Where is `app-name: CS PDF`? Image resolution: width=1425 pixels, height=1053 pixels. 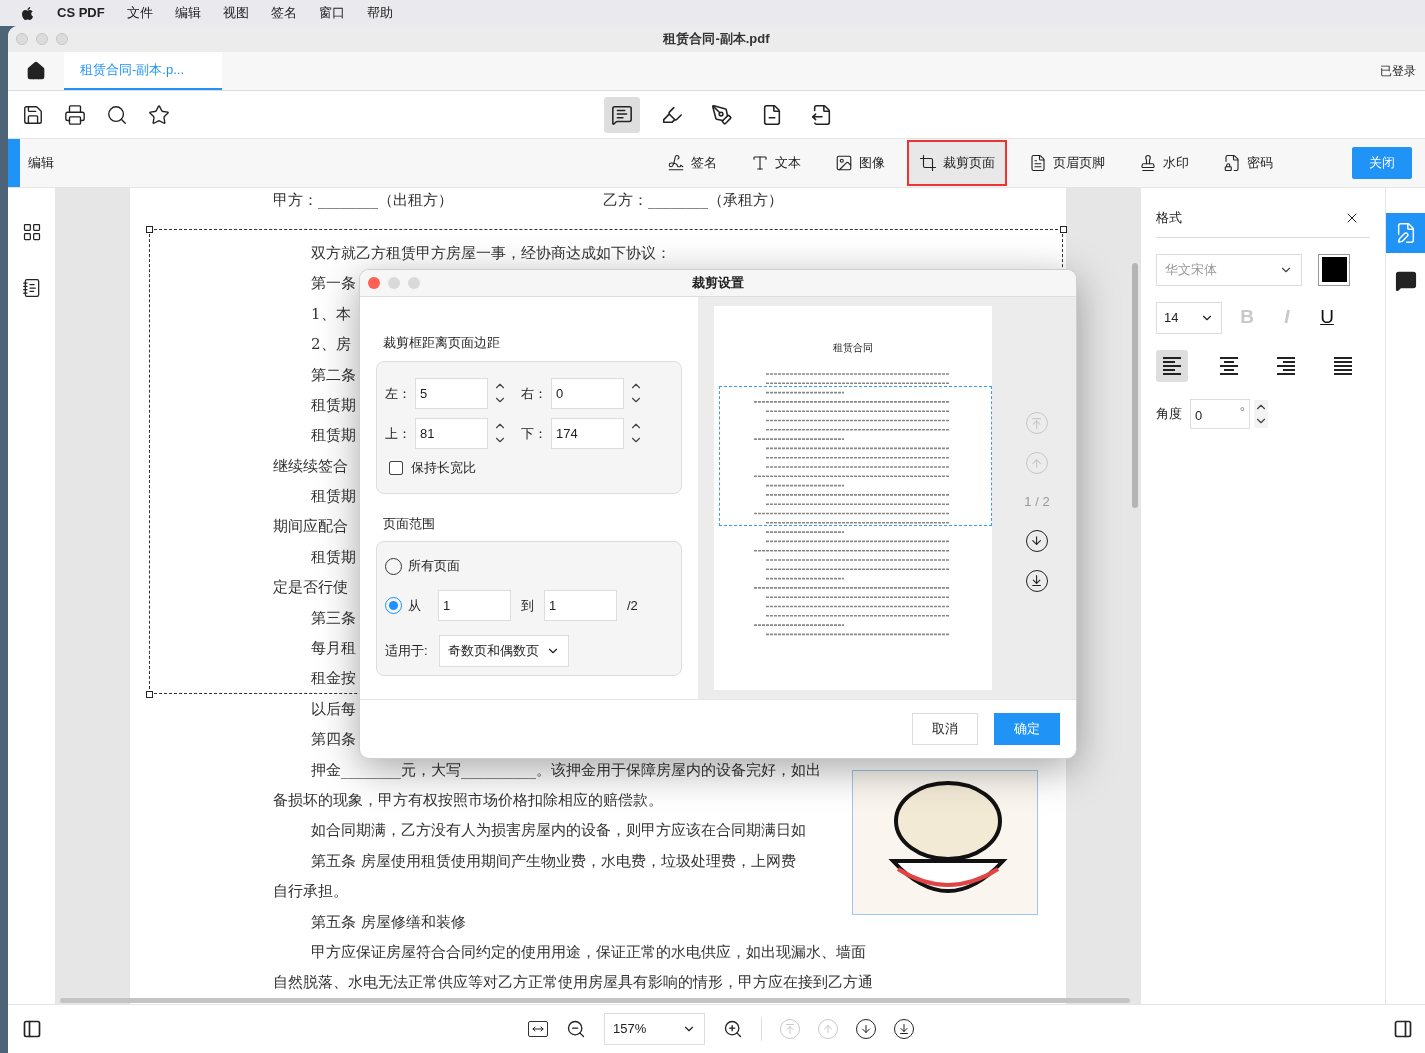 app-name: CS PDF is located at coordinates (81, 13).